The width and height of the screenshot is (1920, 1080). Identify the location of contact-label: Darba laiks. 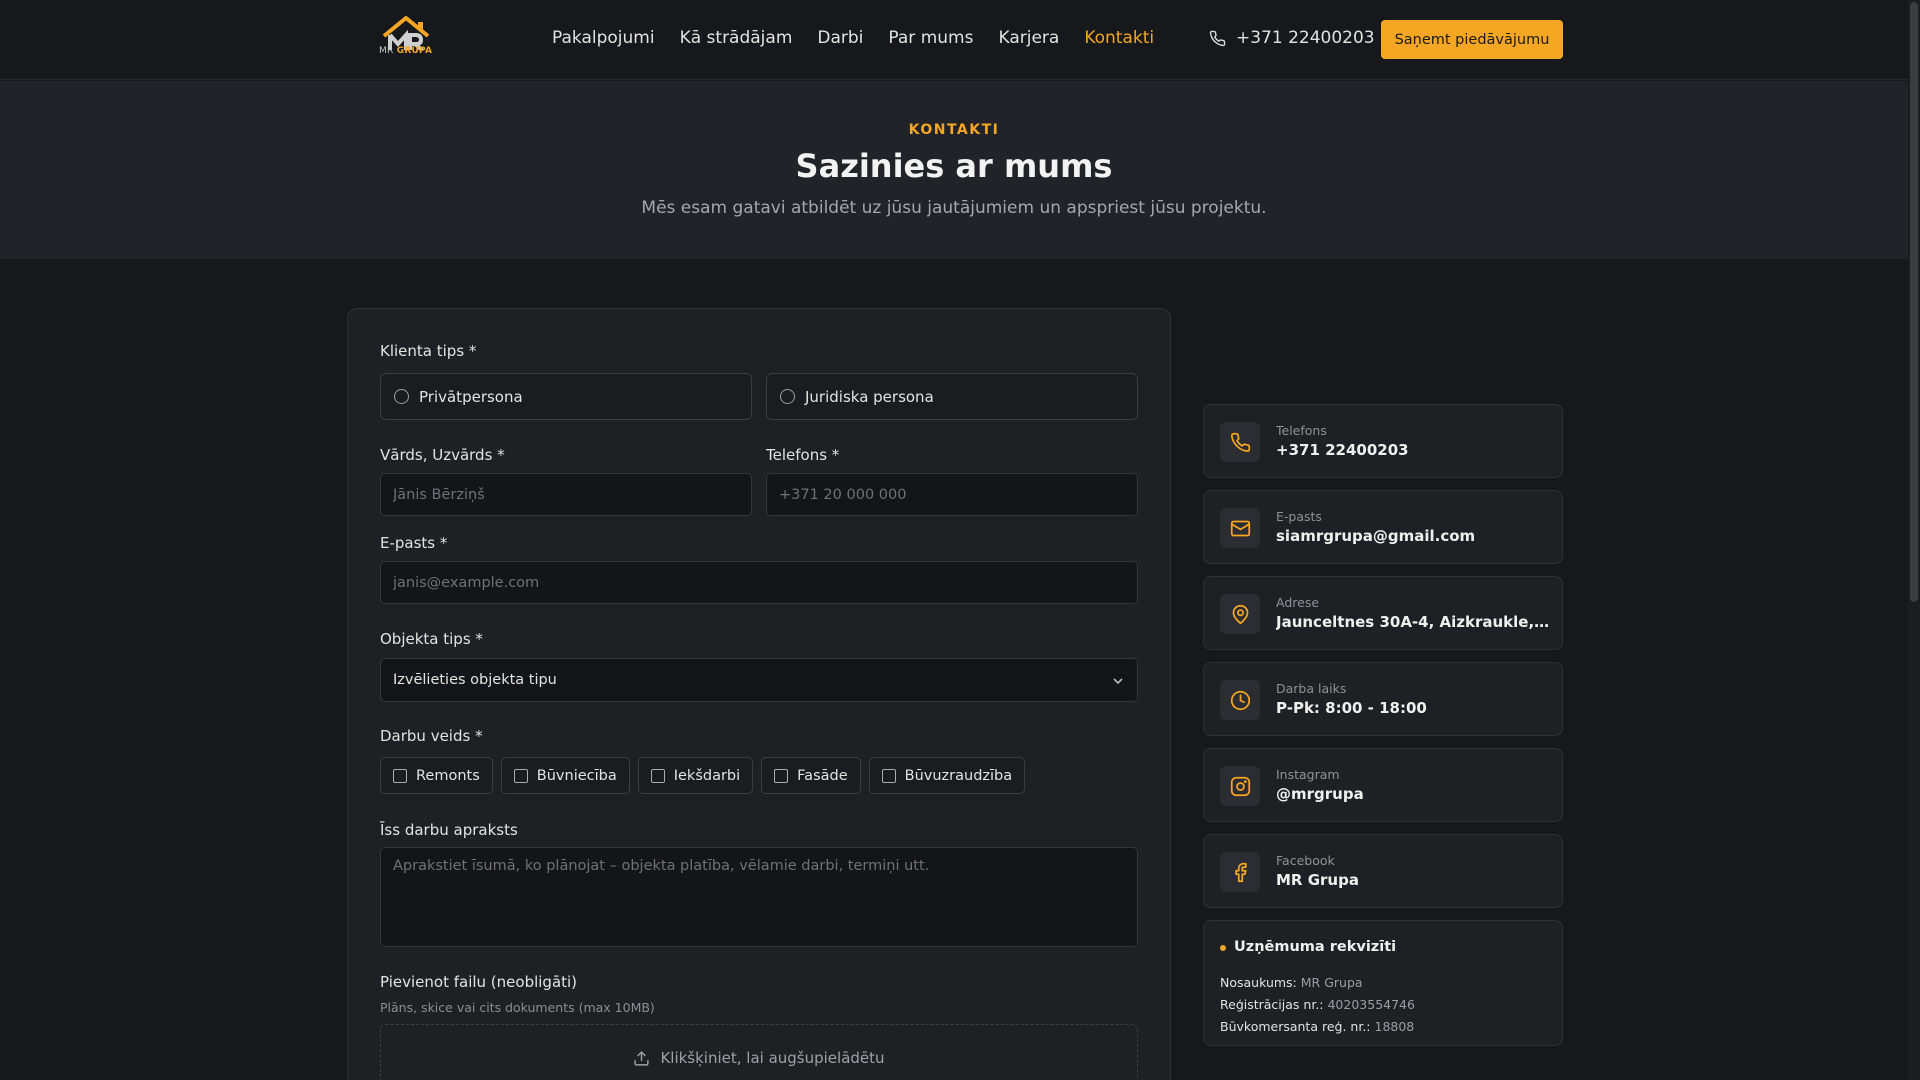
(1311, 688).